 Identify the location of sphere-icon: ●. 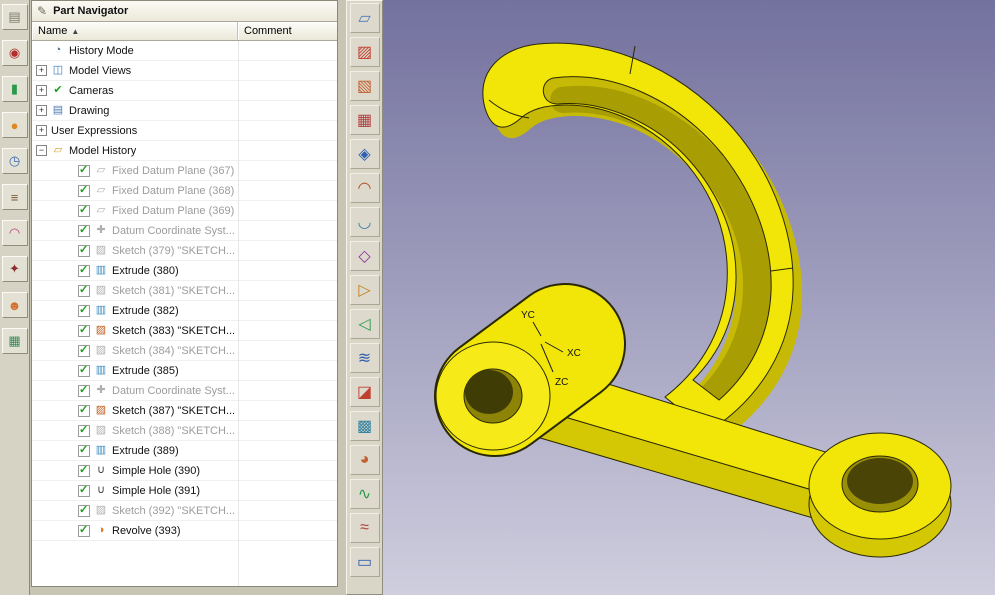
(14, 125).